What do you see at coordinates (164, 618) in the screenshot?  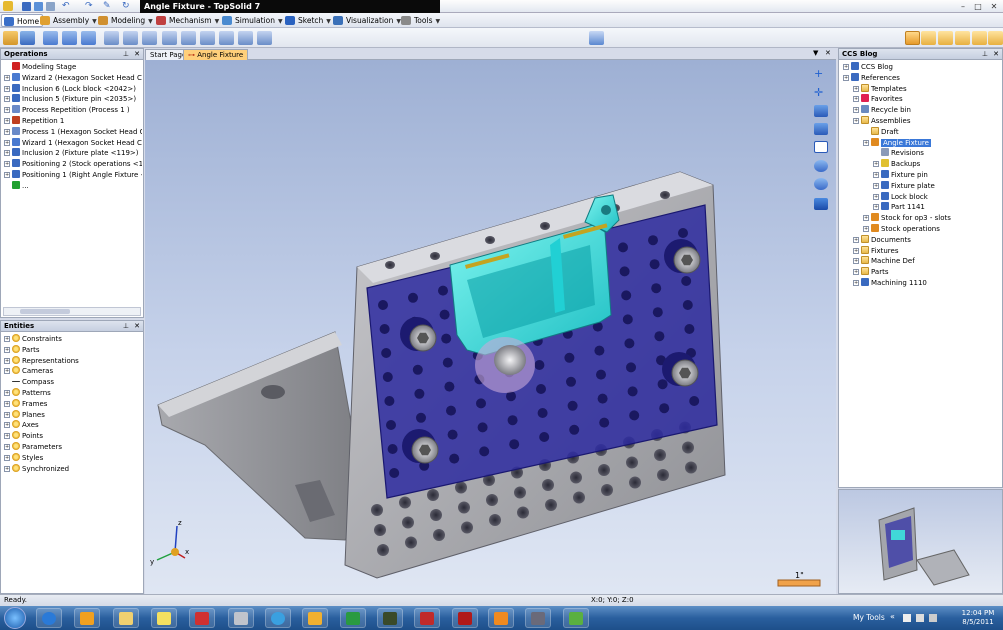 I see `taskbar-notes` at bounding box center [164, 618].